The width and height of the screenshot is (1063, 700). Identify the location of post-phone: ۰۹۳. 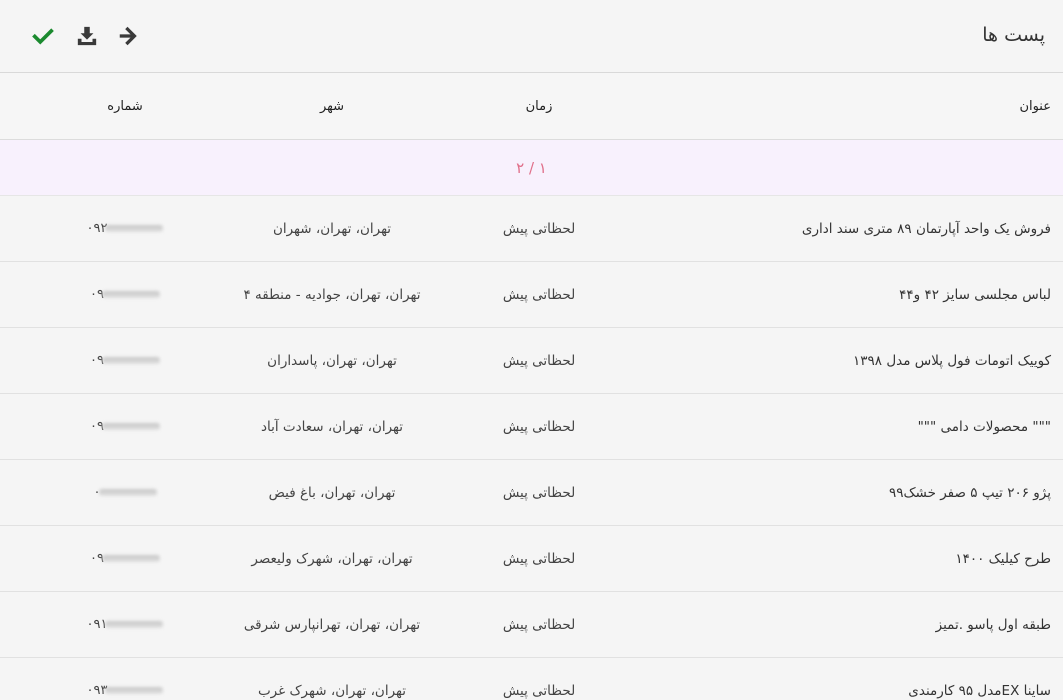
(125, 679).